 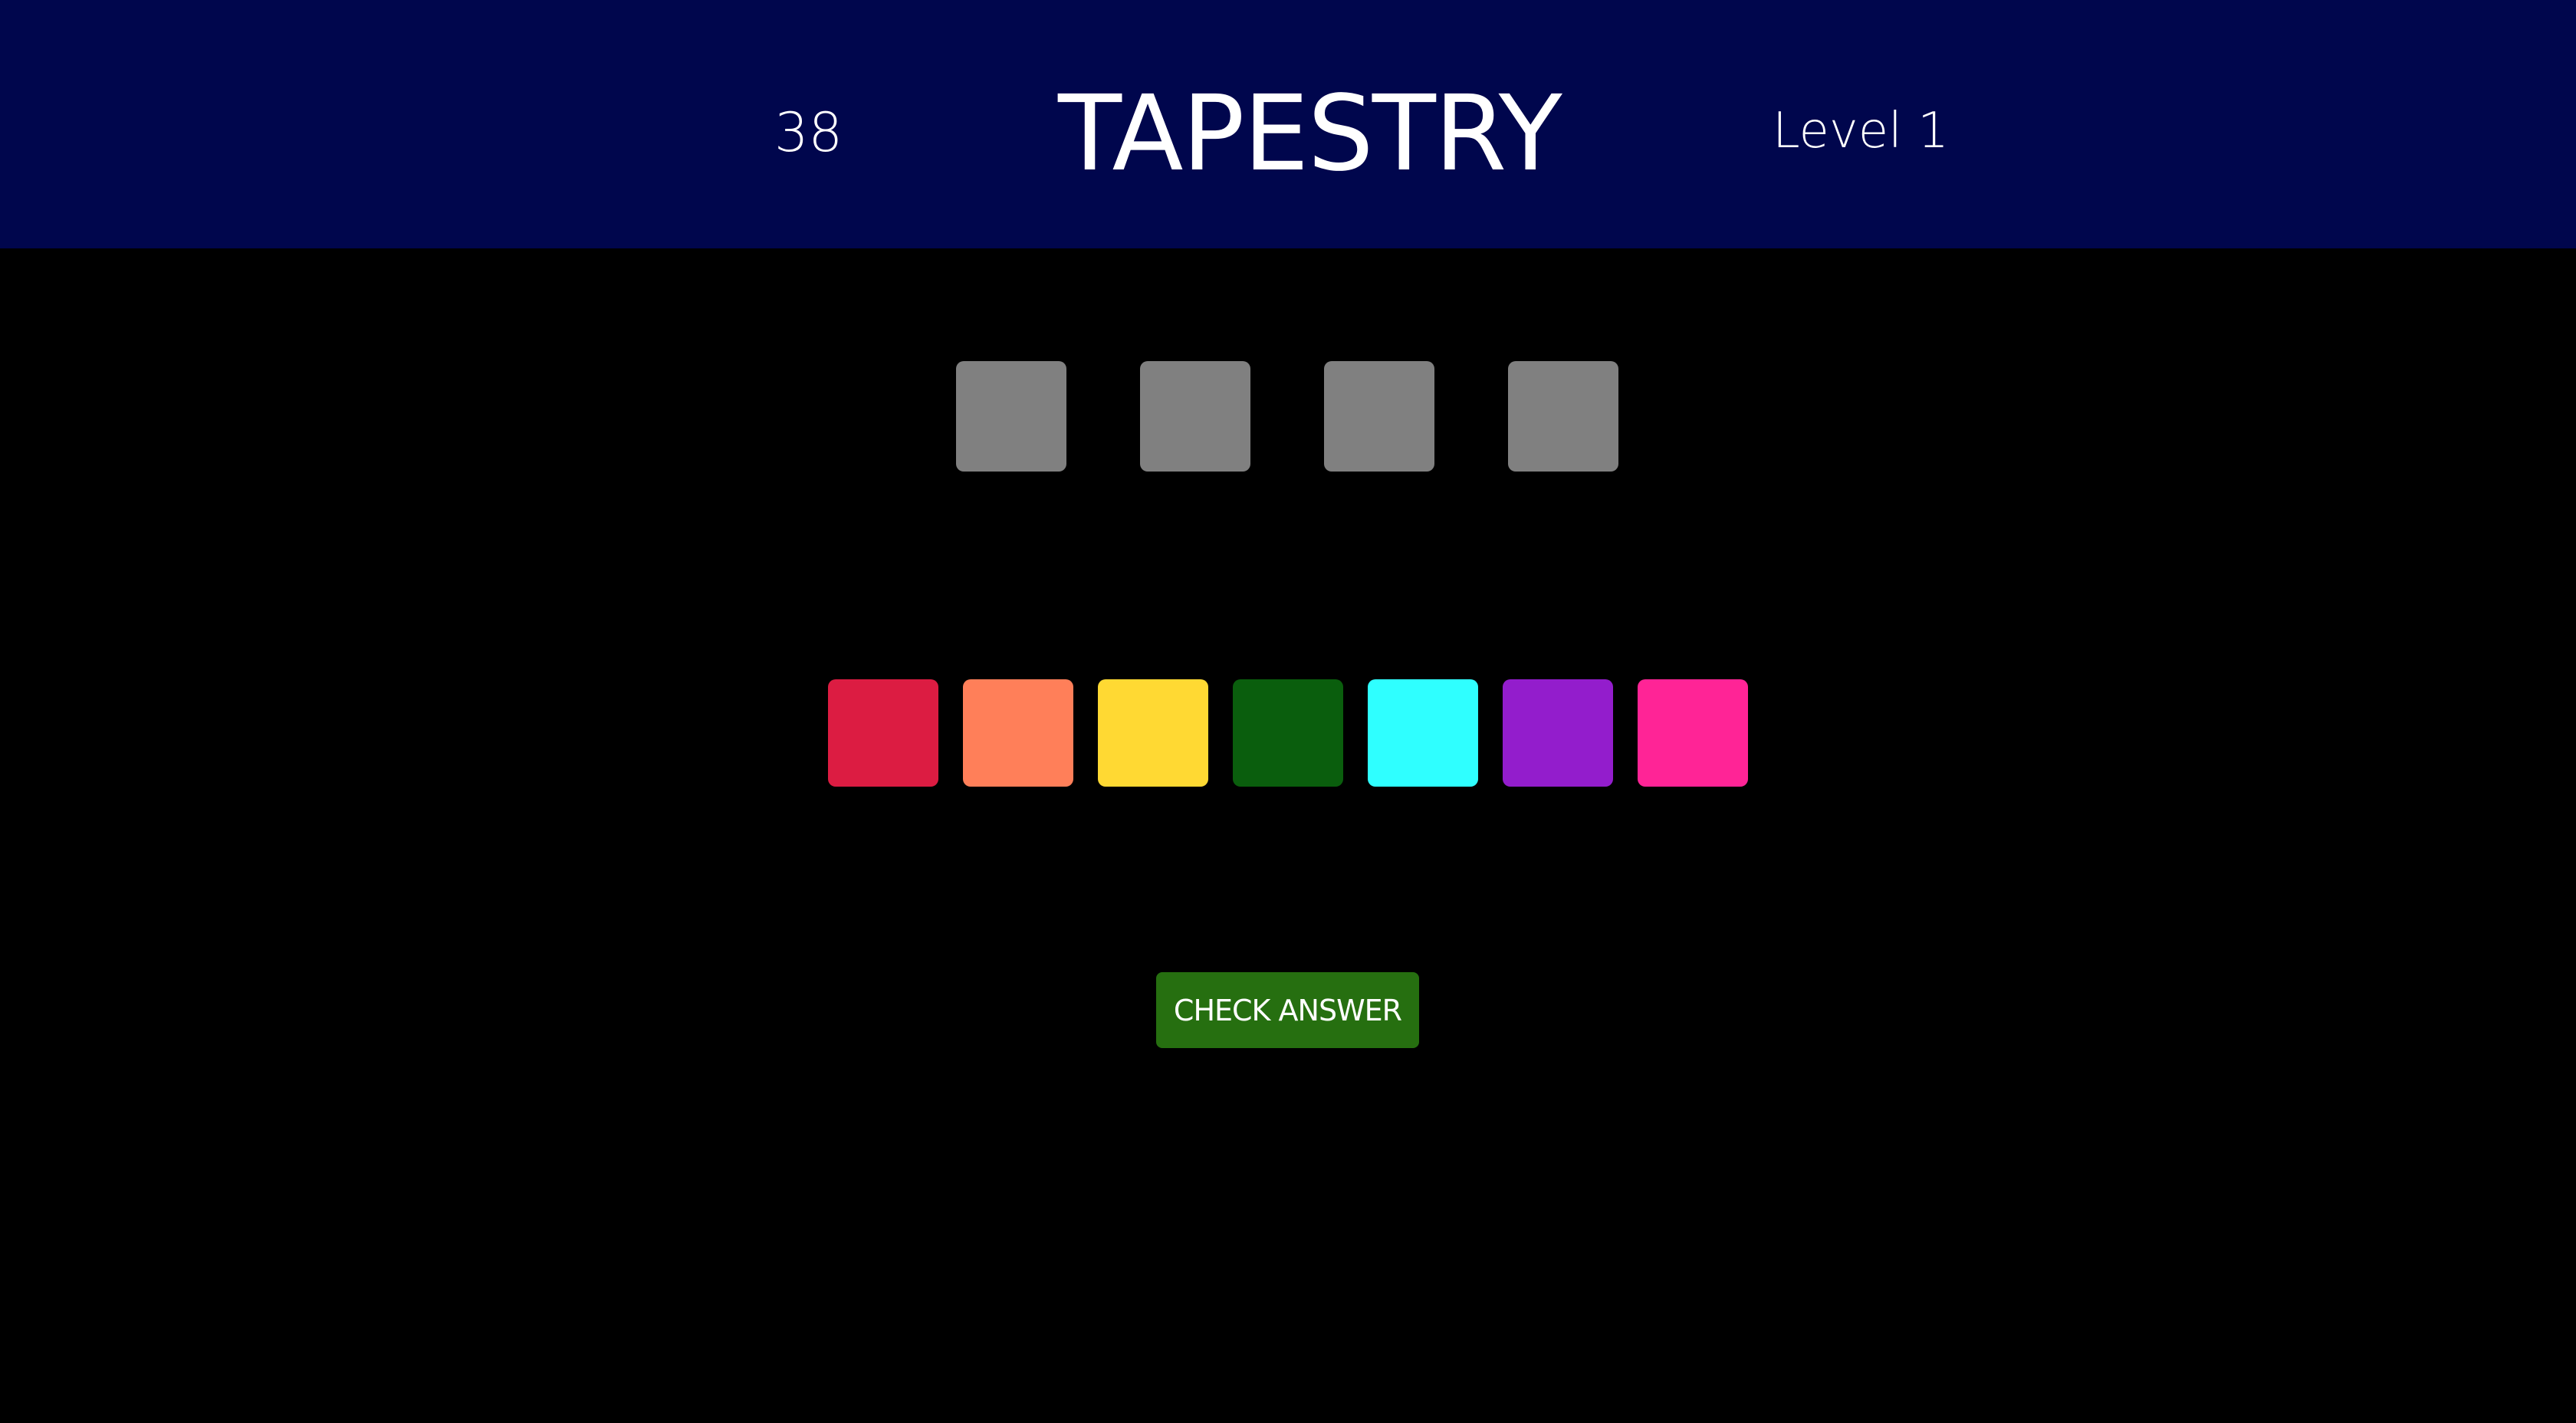 What do you see at coordinates (1288, 733) in the screenshot?
I see `color-swatch-dark-green` at bounding box center [1288, 733].